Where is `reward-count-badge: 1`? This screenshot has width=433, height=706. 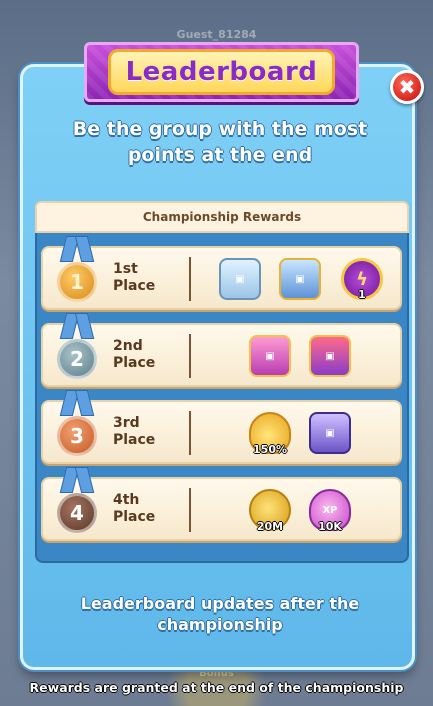
reward-count-badge: 1 is located at coordinates (362, 294).